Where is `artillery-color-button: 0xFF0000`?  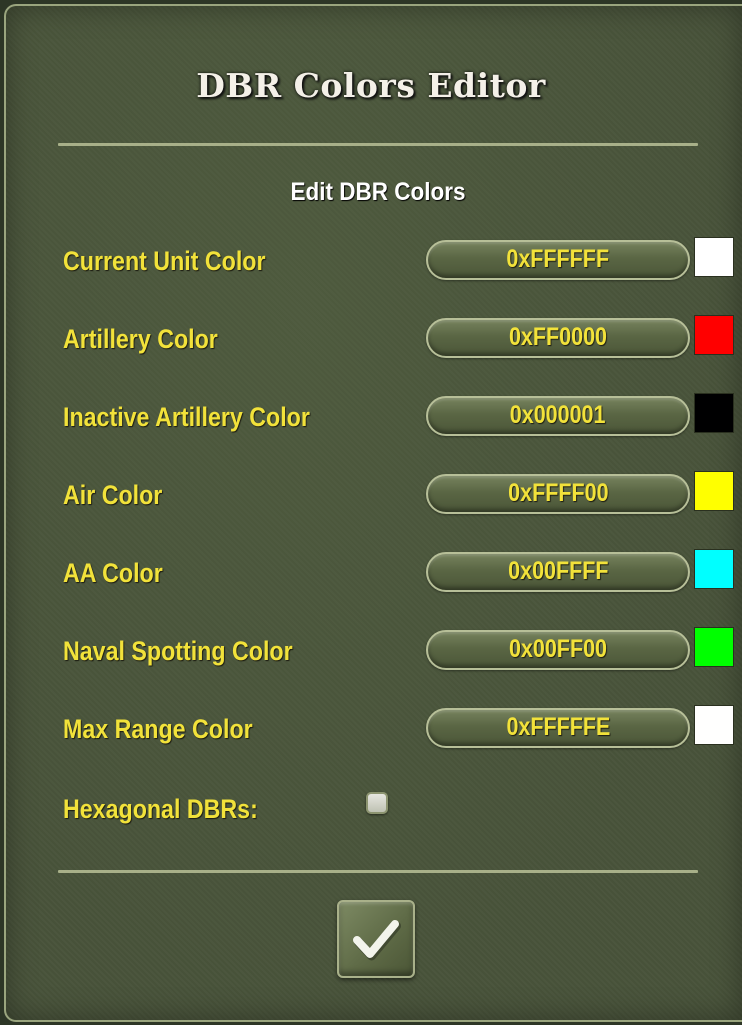 artillery-color-button: 0xFF0000 is located at coordinates (558, 338).